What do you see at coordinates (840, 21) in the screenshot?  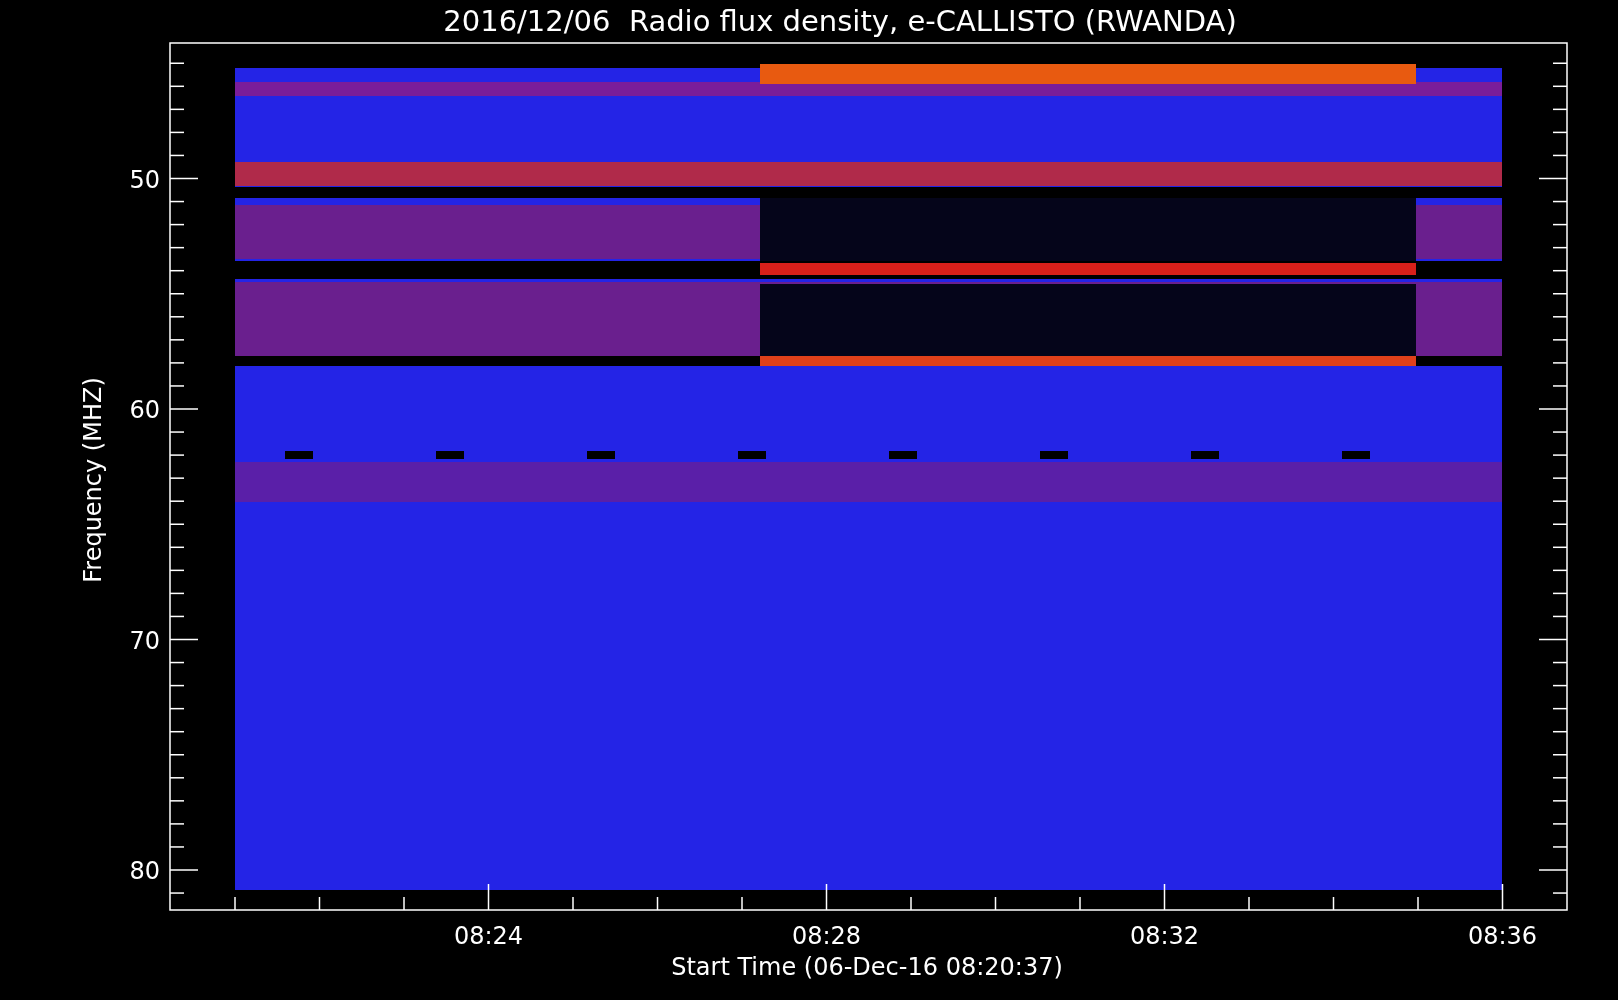 I see `chart-title: 2016/12/06 Radio flux density, e-CALLISTO (RWANDA)` at bounding box center [840, 21].